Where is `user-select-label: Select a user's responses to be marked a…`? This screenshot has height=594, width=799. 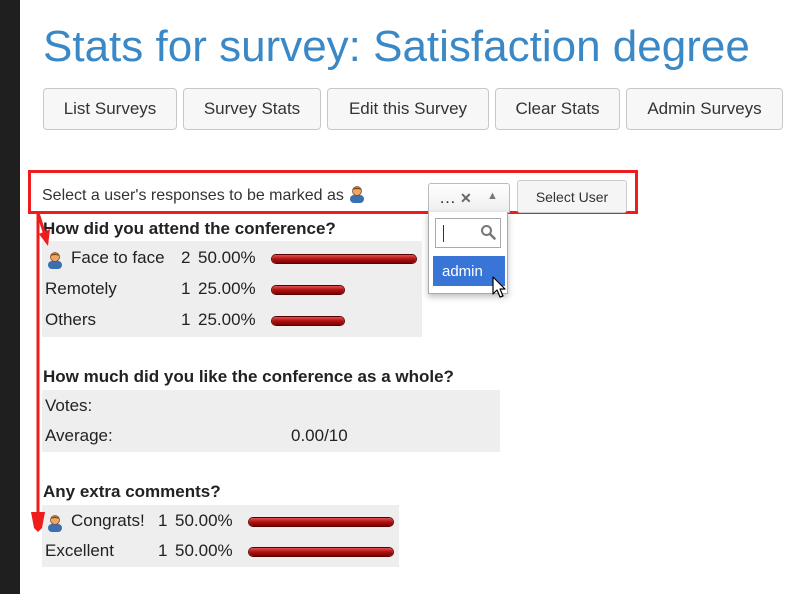
user-select-label: Select a user's responses to be marked a… is located at coordinates (204, 195).